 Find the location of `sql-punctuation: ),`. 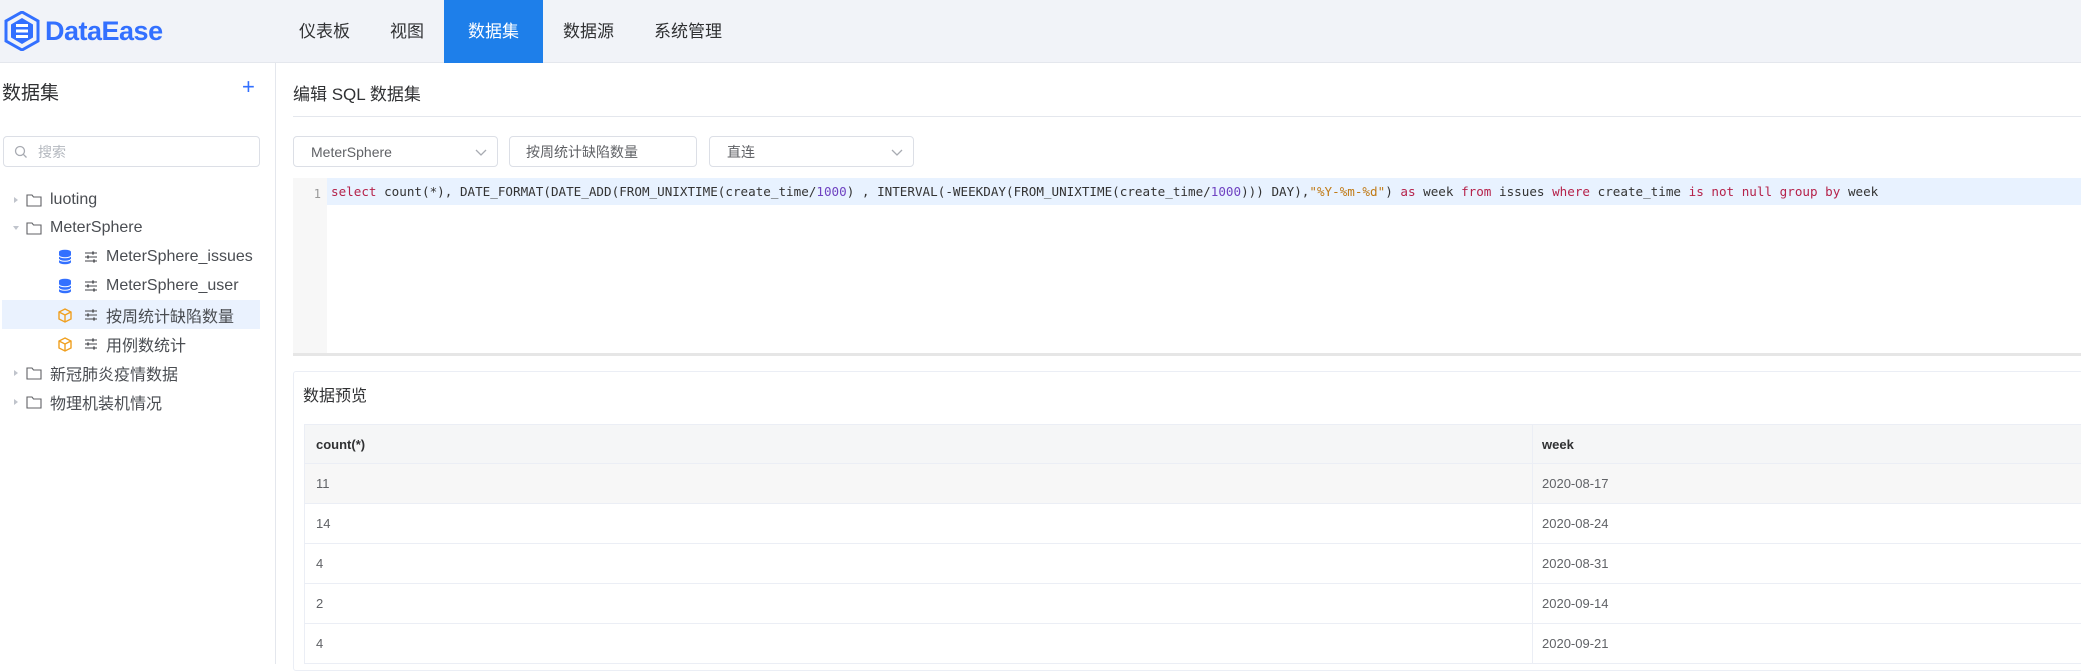

sql-punctuation: ), is located at coordinates (1302, 191).